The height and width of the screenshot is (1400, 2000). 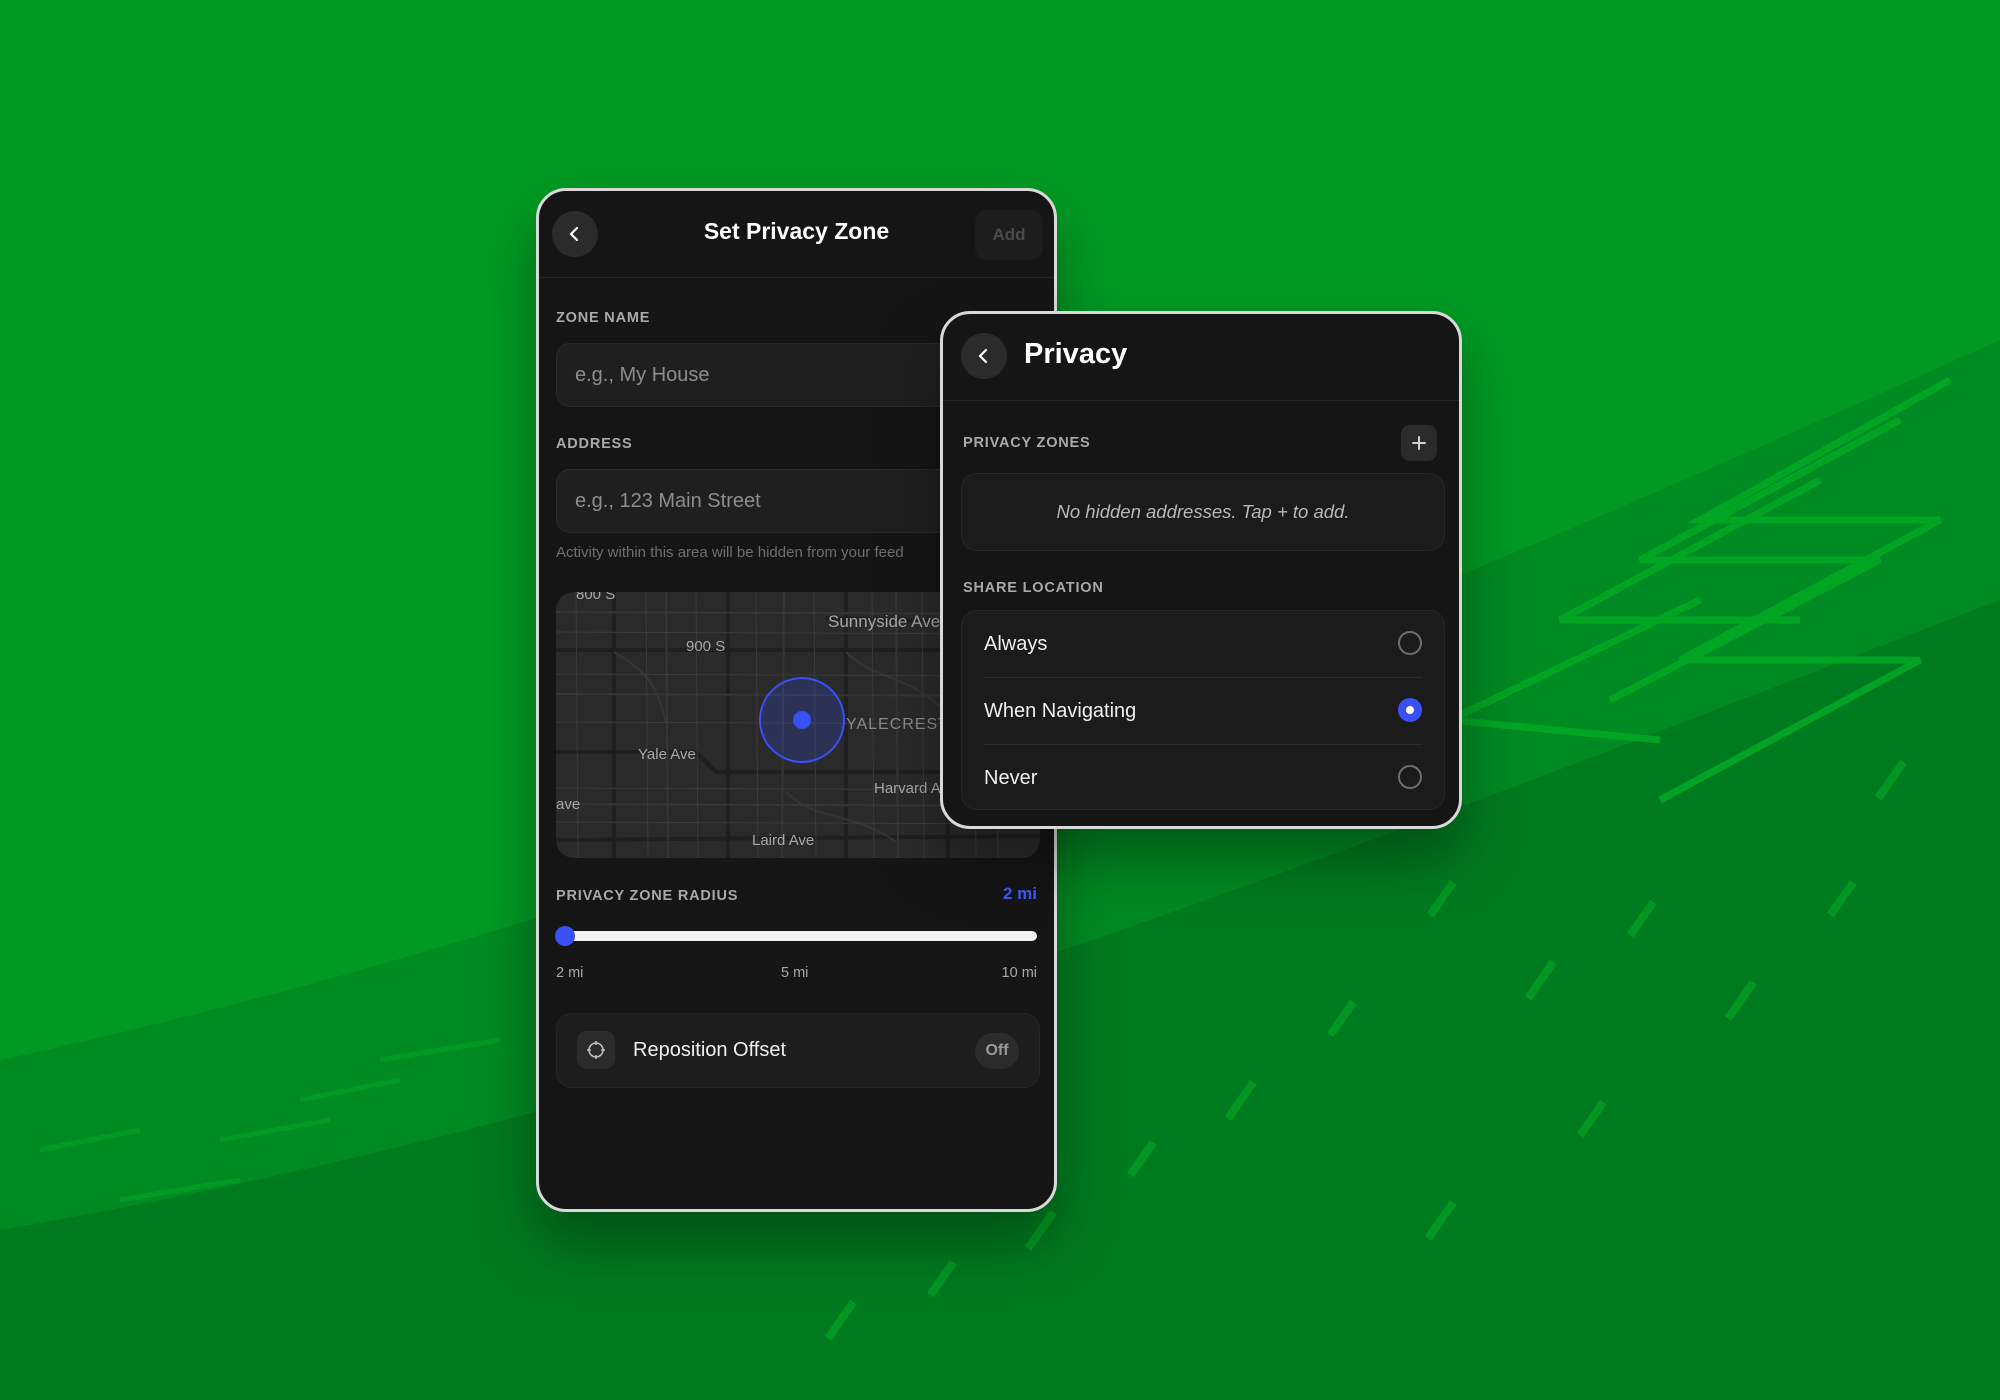 I want to click on crosshair-icon, so click(x=596, y=1050).